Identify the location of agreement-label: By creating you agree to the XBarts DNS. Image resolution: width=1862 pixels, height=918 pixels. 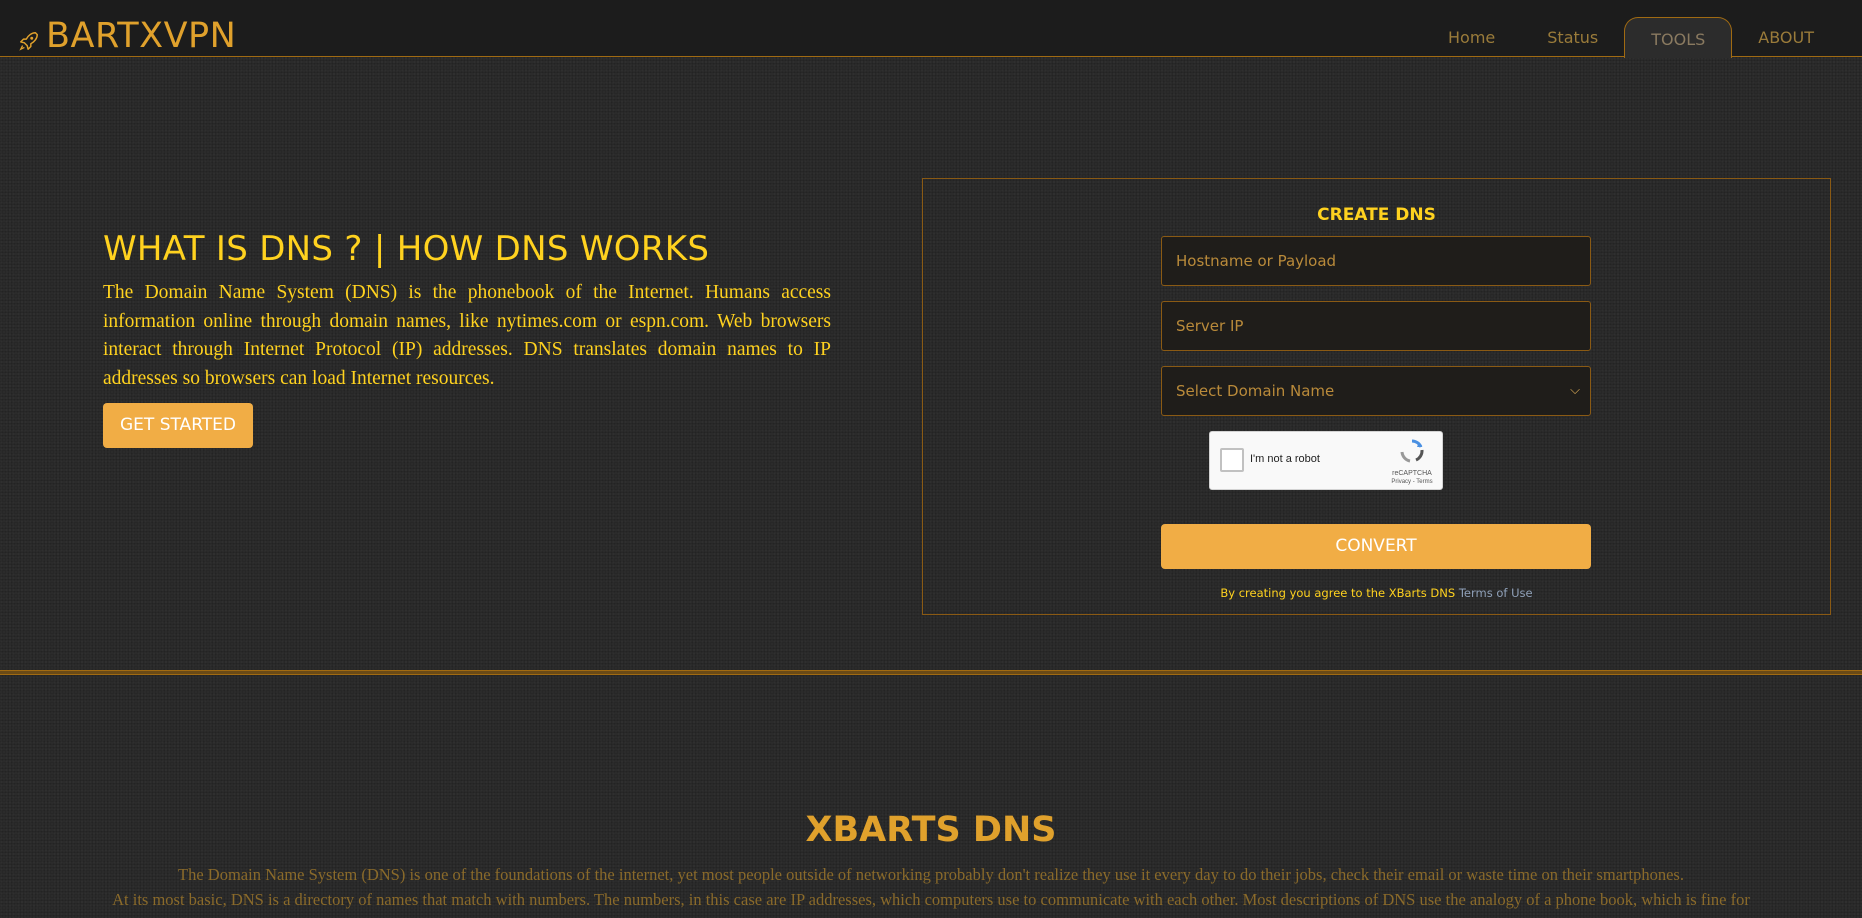
(1339, 593).